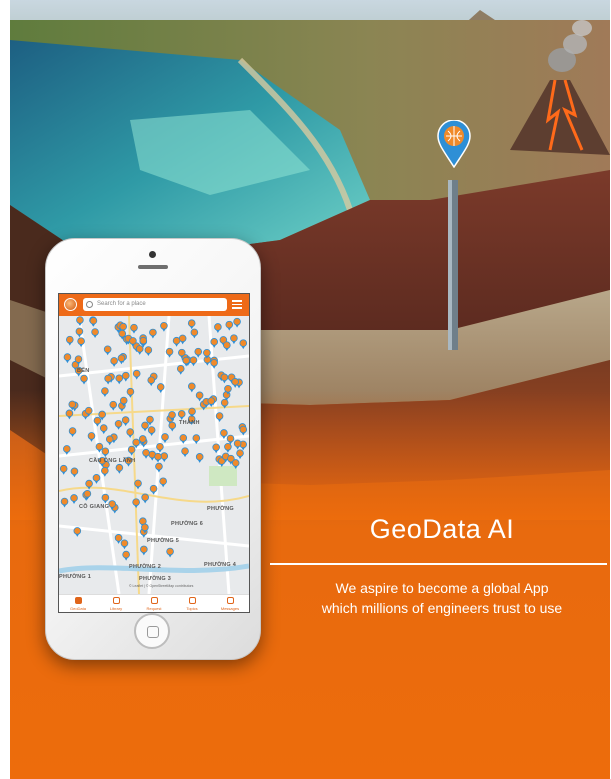 The width and height of the screenshot is (611, 779). I want to click on tab-library: Library, so click(116, 603).